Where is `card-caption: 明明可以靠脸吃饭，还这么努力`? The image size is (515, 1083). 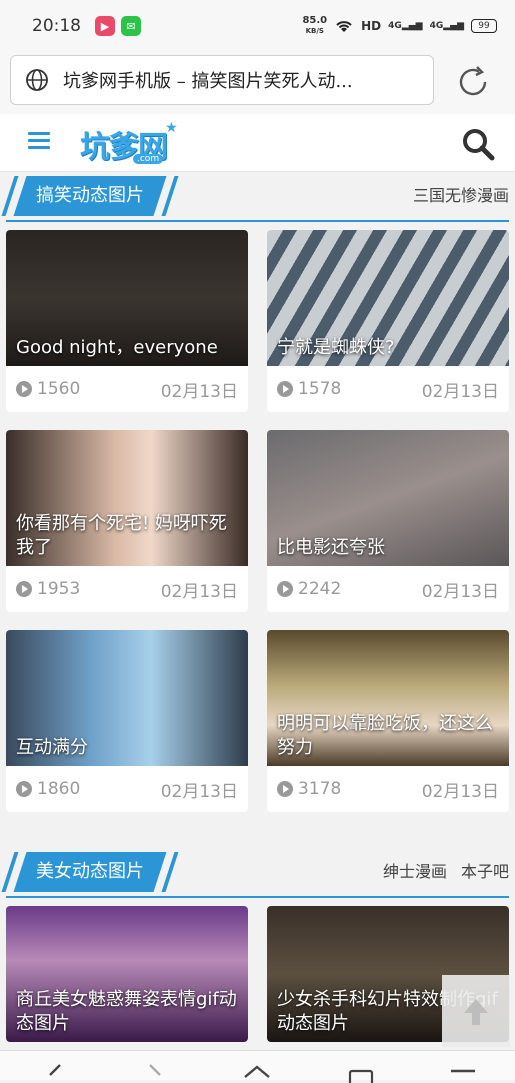
card-caption: 明明可以靠脸吃饭，还这么努力 is located at coordinates (385, 735).